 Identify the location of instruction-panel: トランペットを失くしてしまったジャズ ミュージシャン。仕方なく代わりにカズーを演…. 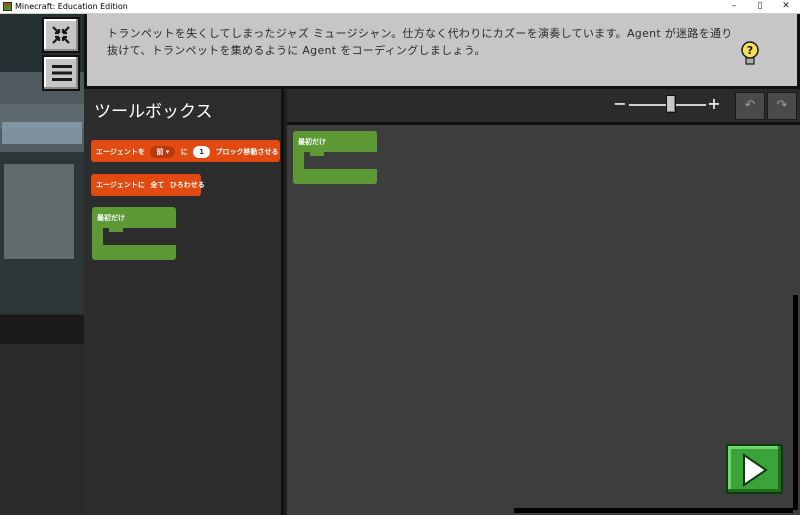
(442, 51).